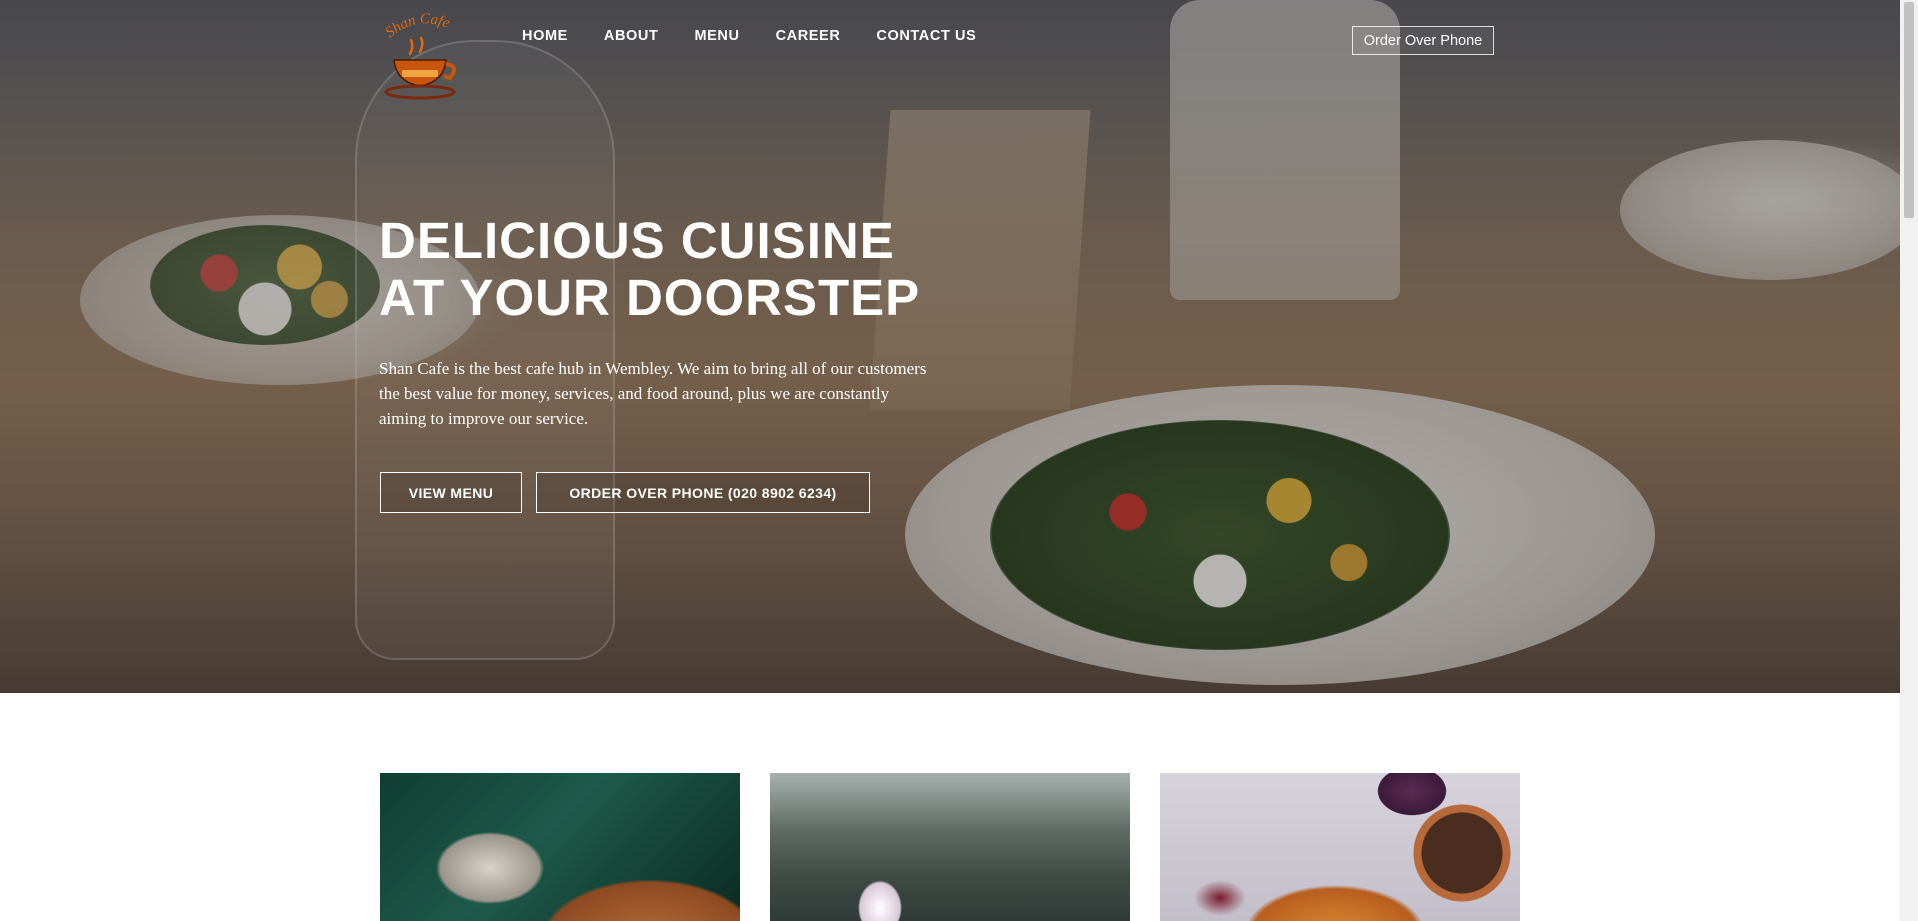 The height and width of the screenshot is (921, 1918). I want to click on hero-title-line-2: AT YOUR DOORSTEP, so click(650, 297).